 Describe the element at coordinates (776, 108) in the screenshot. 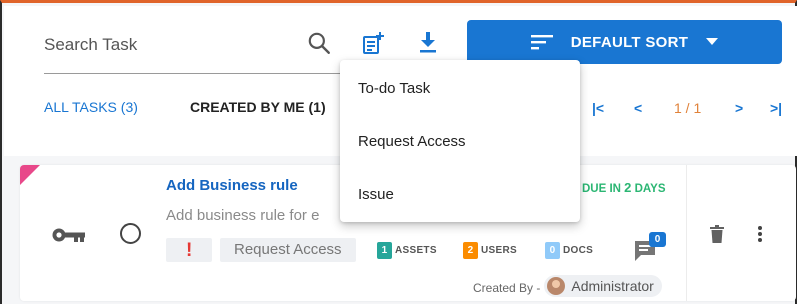

I see `last-page-button: >|` at that location.